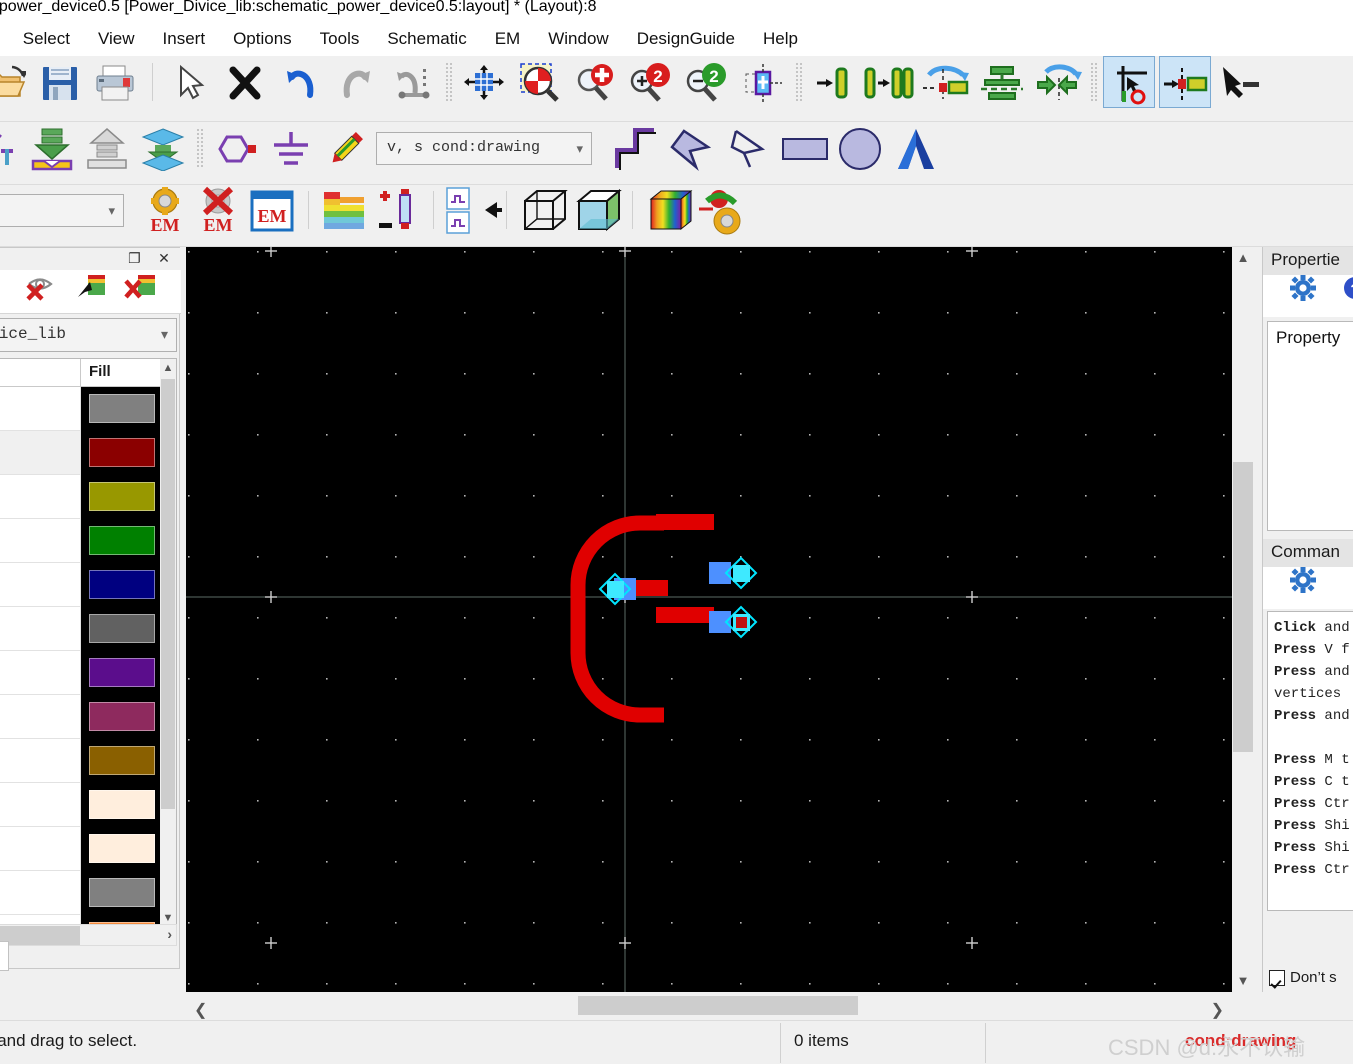 This screenshot has height=1064, width=1353. Describe the element at coordinates (344, 210) in the screenshot. I see `substrate-icon` at that location.